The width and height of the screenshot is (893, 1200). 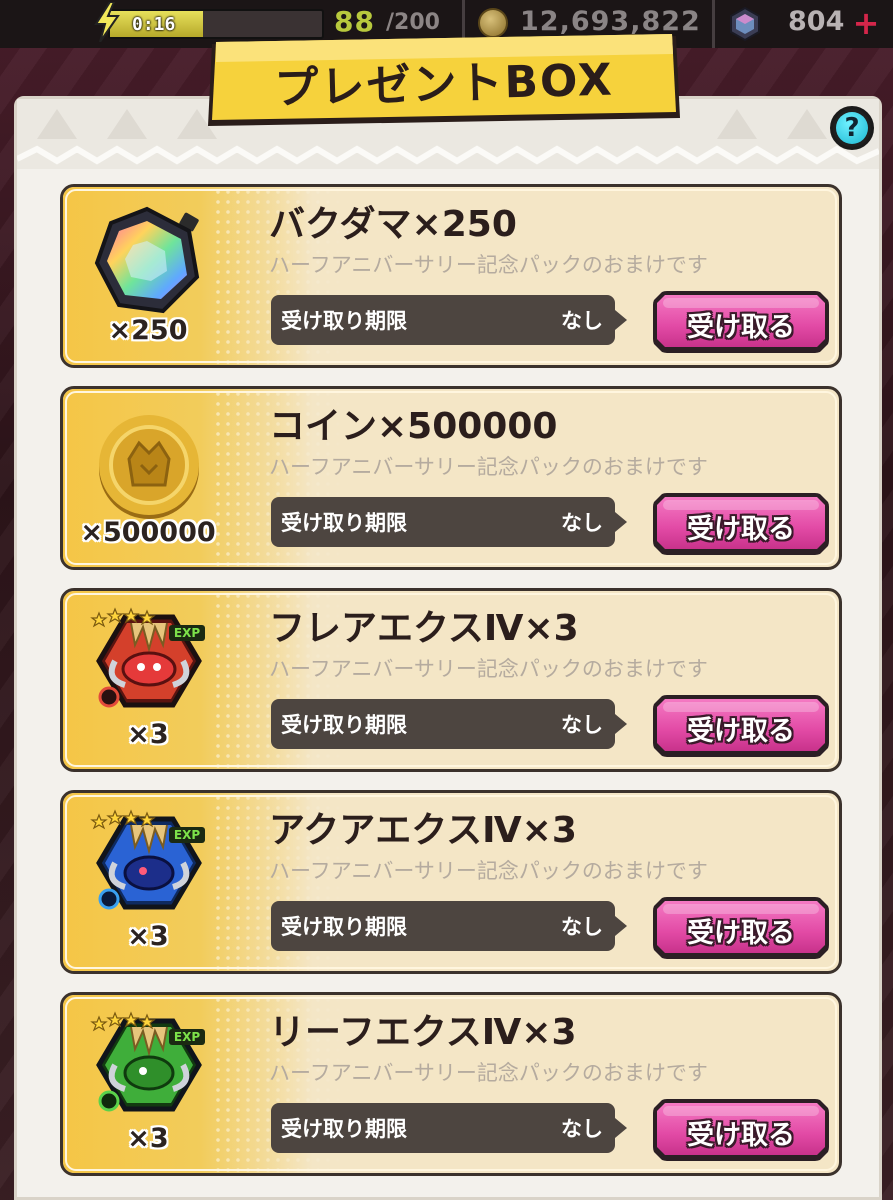 What do you see at coordinates (866, 23) in the screenshot?
I see `plus-icon: +` at bounding box center [866, 23].